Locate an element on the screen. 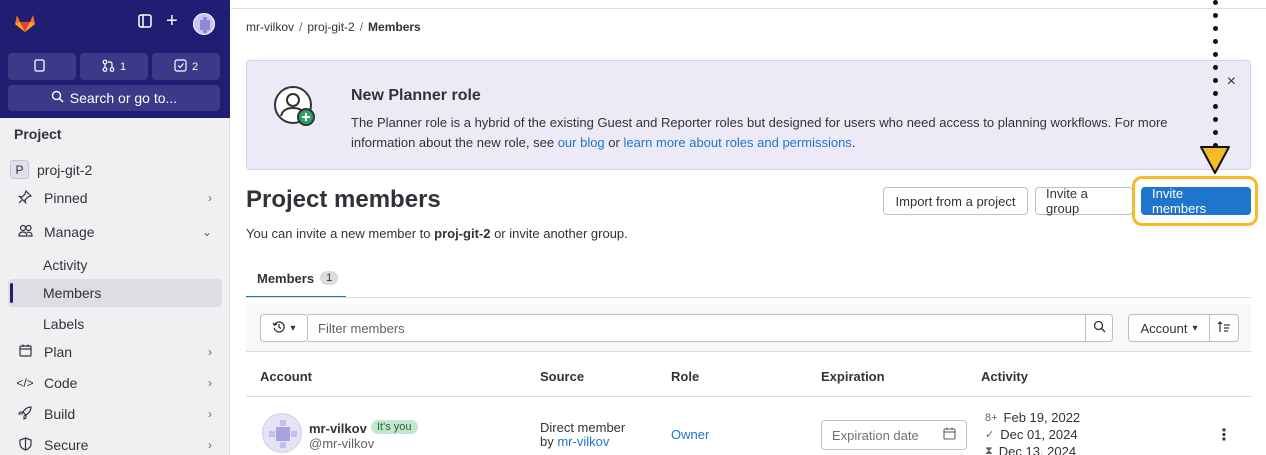 This screenshot has width=1266, height=455. sidebar-item-code: </> Code › is located at coordinates (115, 383).